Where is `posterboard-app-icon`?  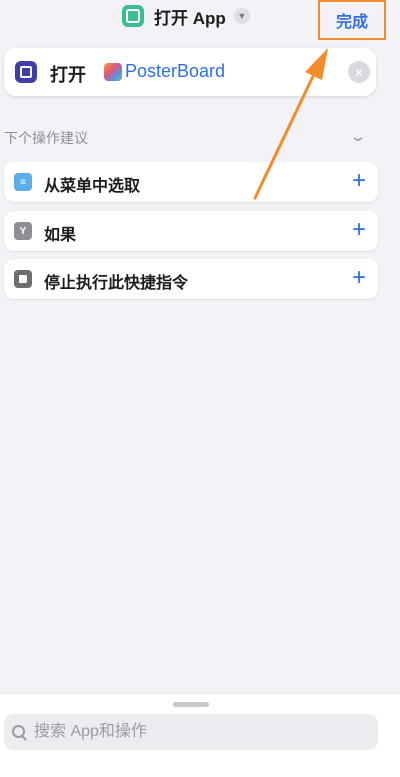 posterboard-app-icon is located at coordinates (113, 72).